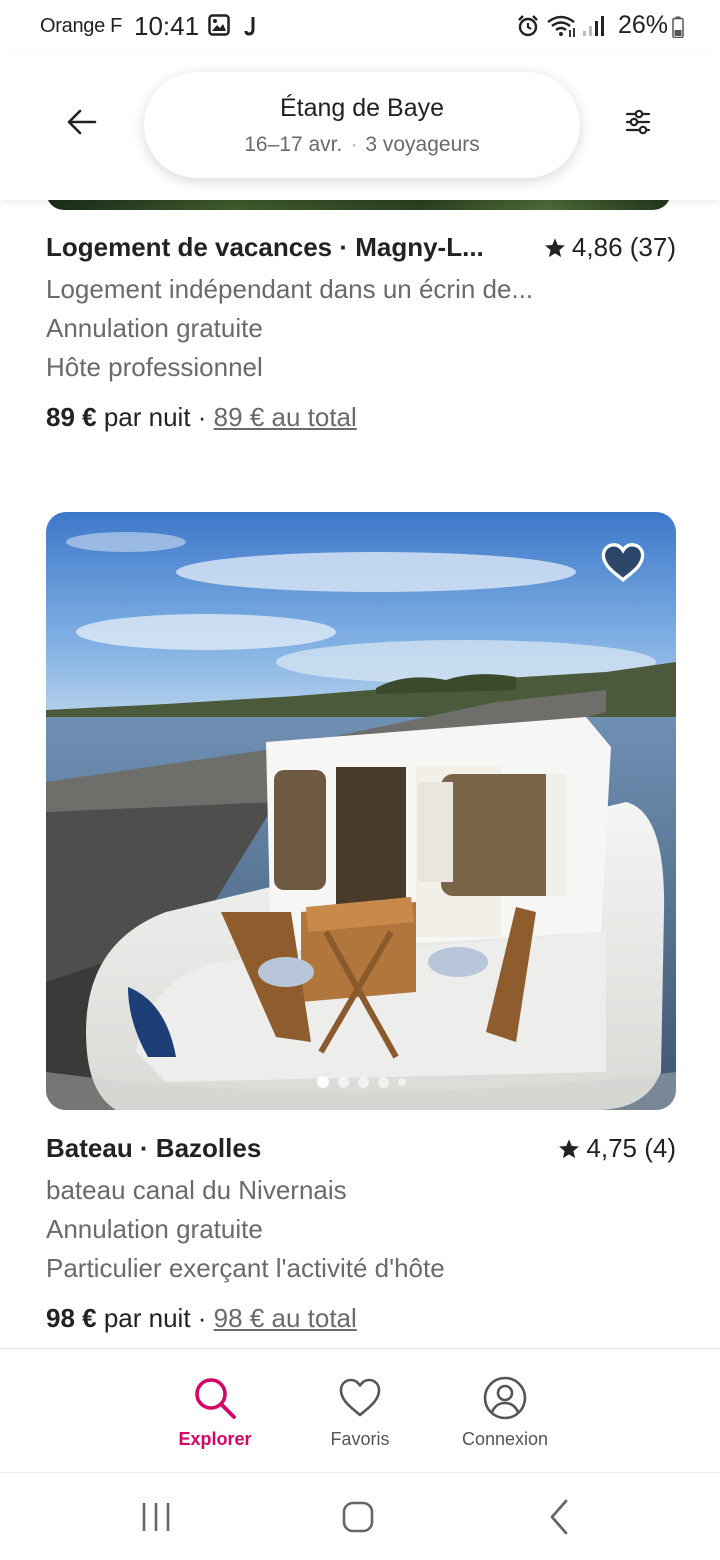  Describe the element at coordinates (285, 417) in the screenshot. I see `total-price-link: 89 € au total` at that location.